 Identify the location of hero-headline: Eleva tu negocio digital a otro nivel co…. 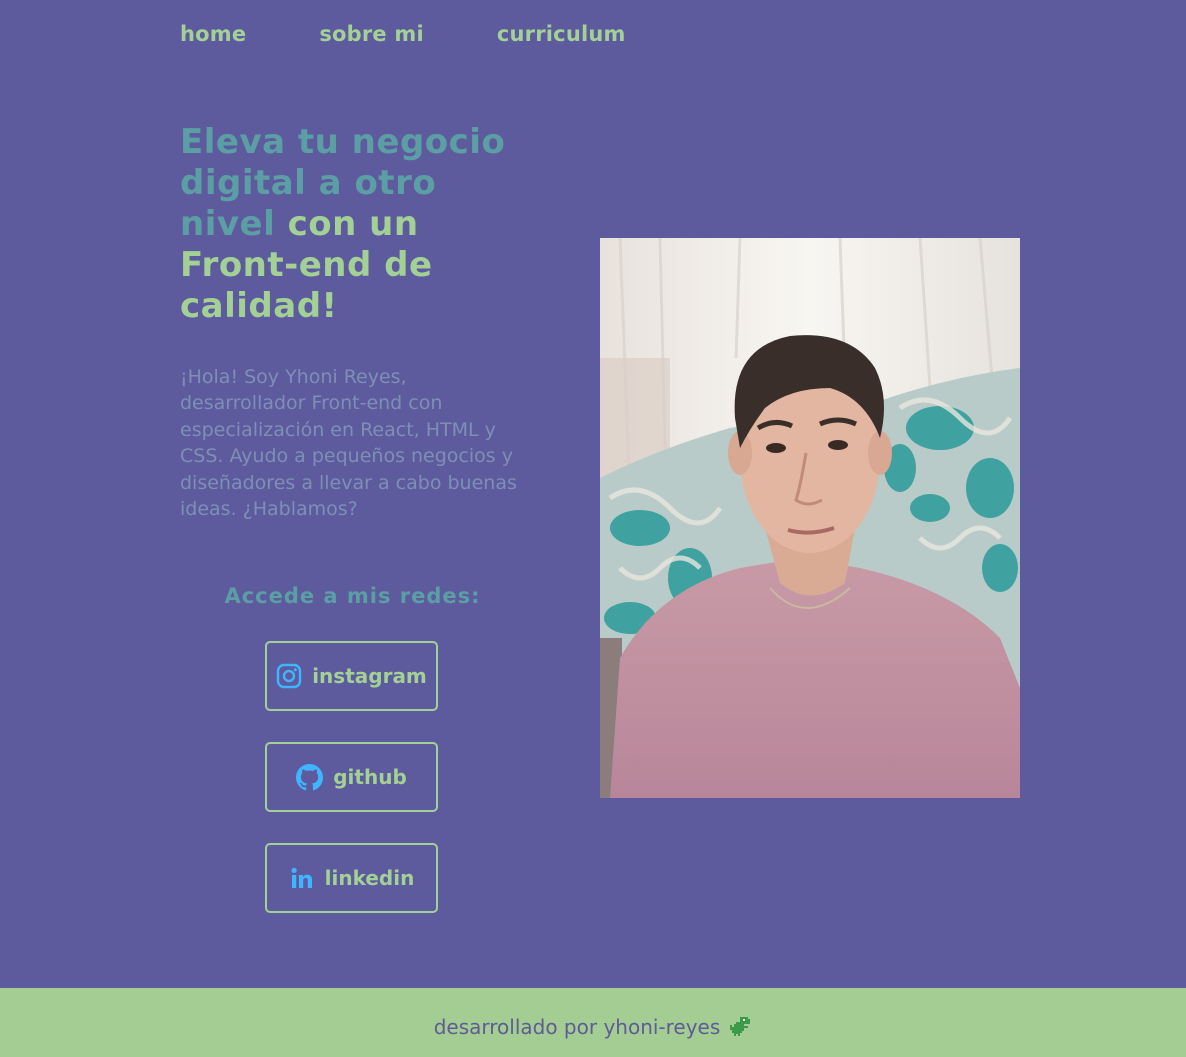
(360, 224).